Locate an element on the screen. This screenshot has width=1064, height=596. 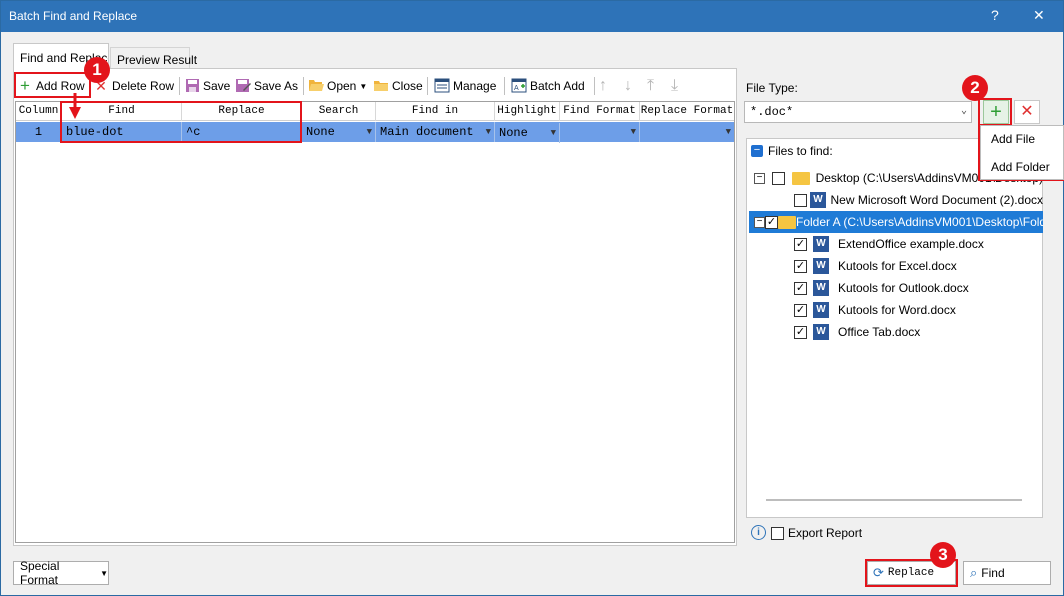
column-header: Find in is located at coordinates (435, 111).